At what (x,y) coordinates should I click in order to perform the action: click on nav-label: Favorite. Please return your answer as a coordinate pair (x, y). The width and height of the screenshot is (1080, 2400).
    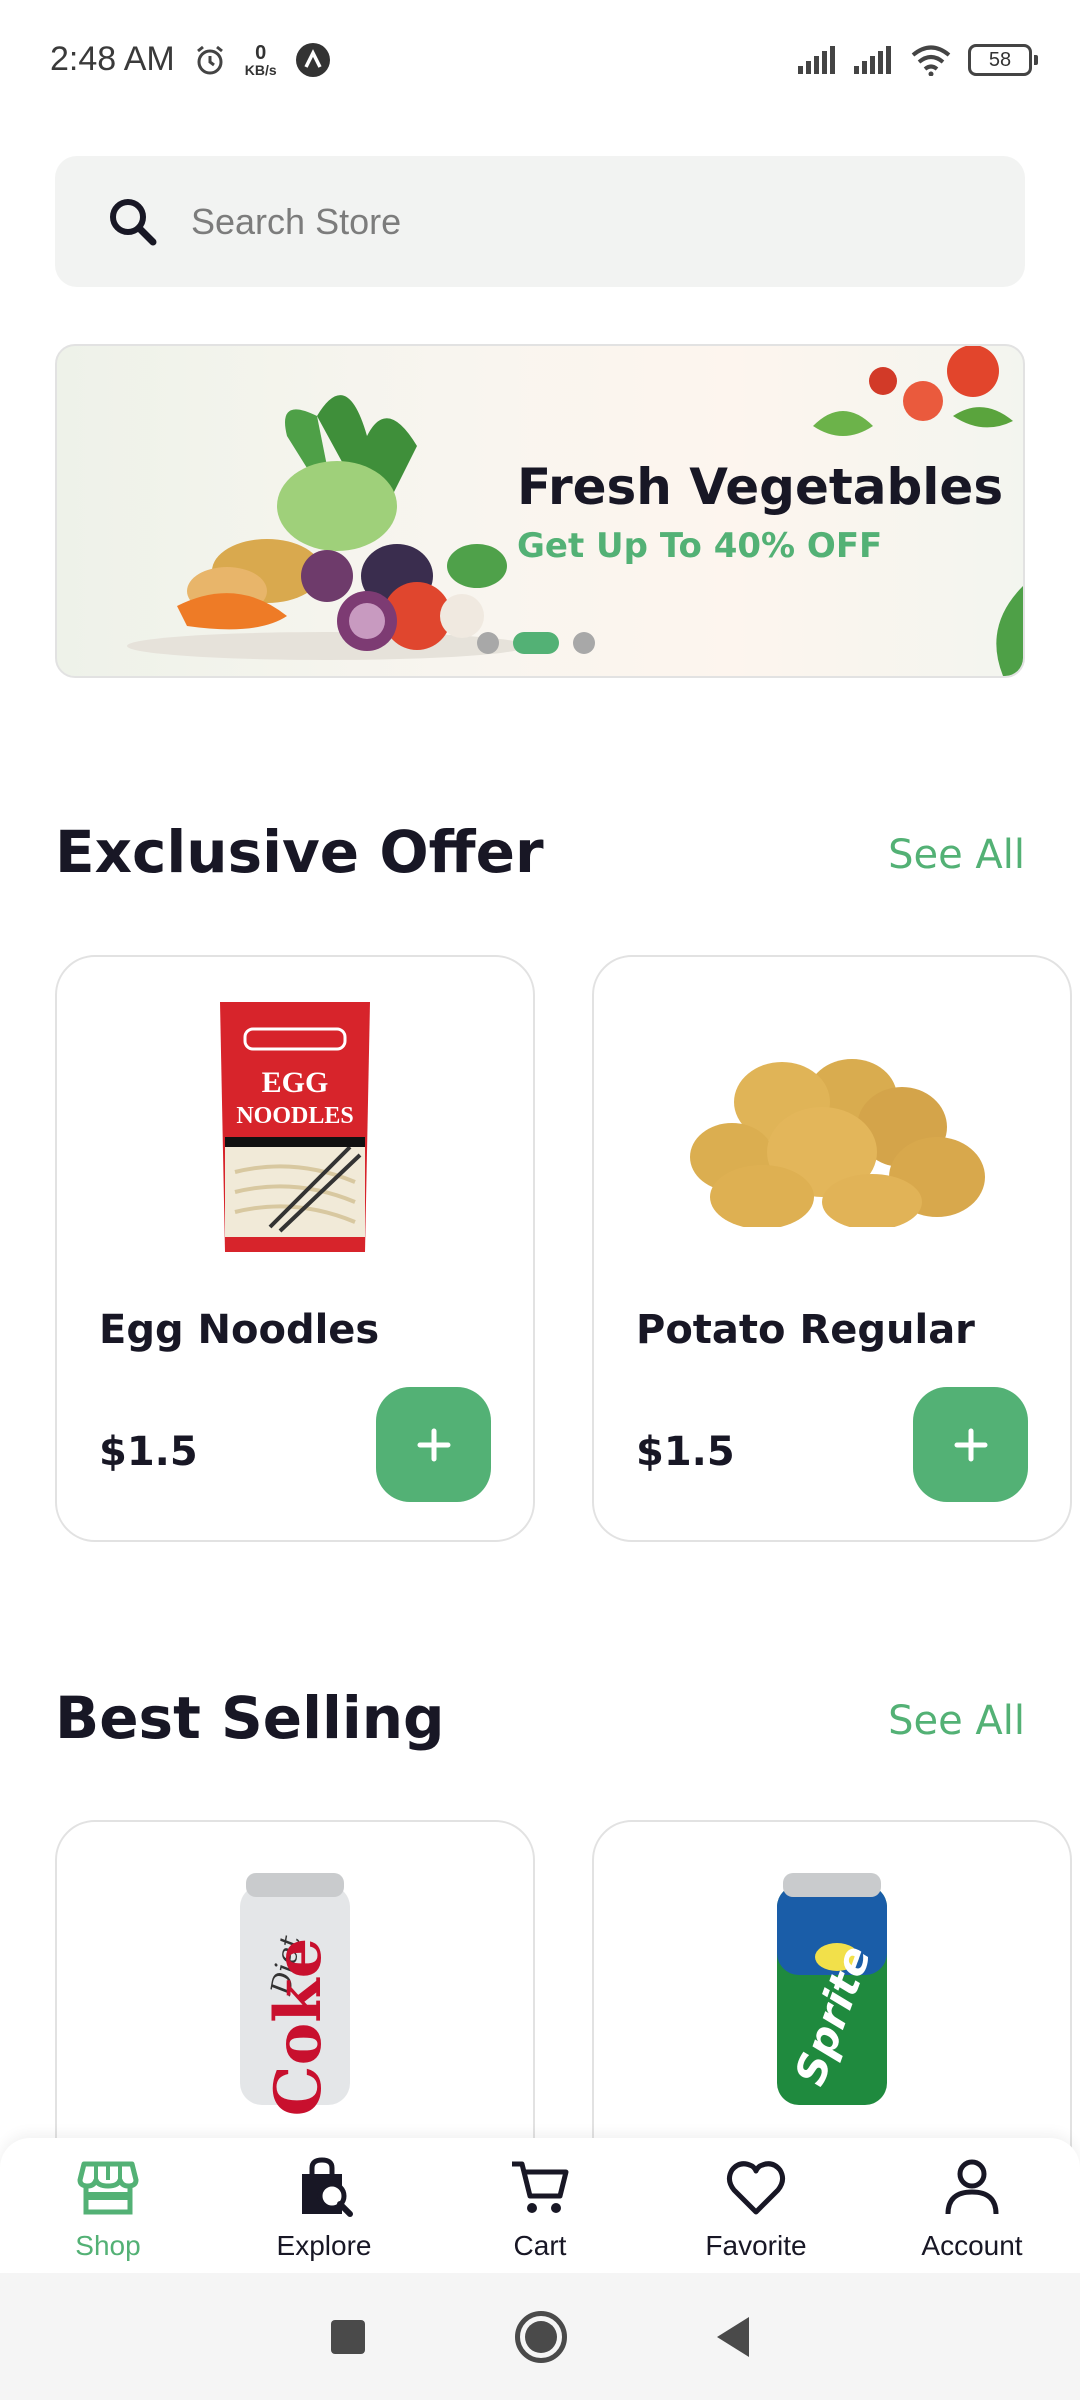
    Looking at the image, I should click on (756, 2245).